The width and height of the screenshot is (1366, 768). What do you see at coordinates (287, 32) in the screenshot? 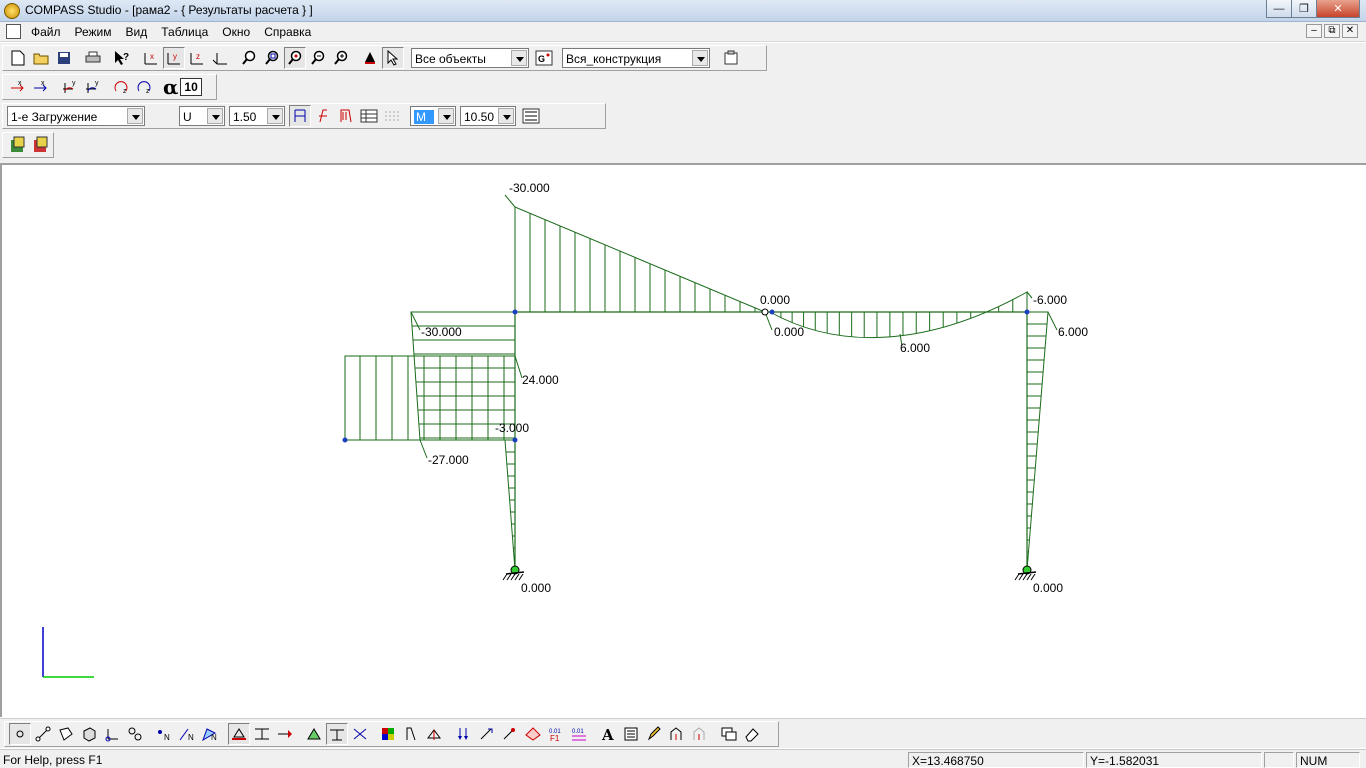
I see `menu-help: Справка` at bounding box center [287, 32].